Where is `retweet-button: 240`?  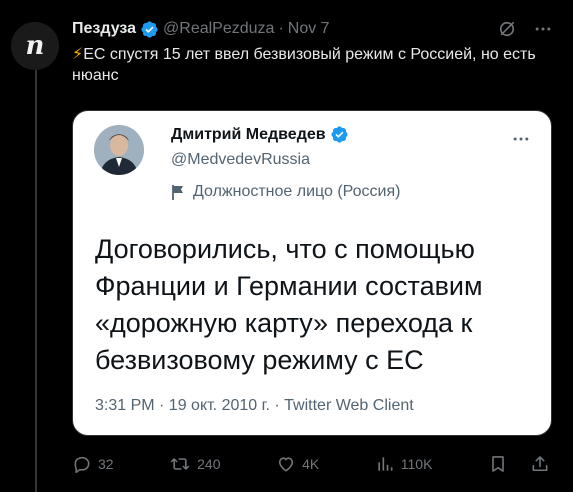 retweet-button: 240 is located at coordinates (195, 464).